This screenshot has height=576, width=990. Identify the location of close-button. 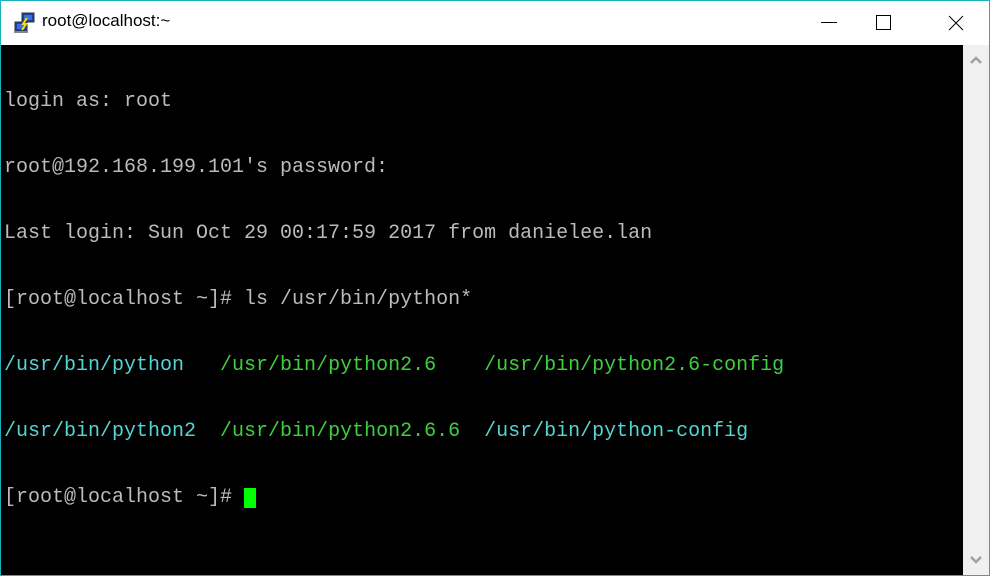
(956, 23).